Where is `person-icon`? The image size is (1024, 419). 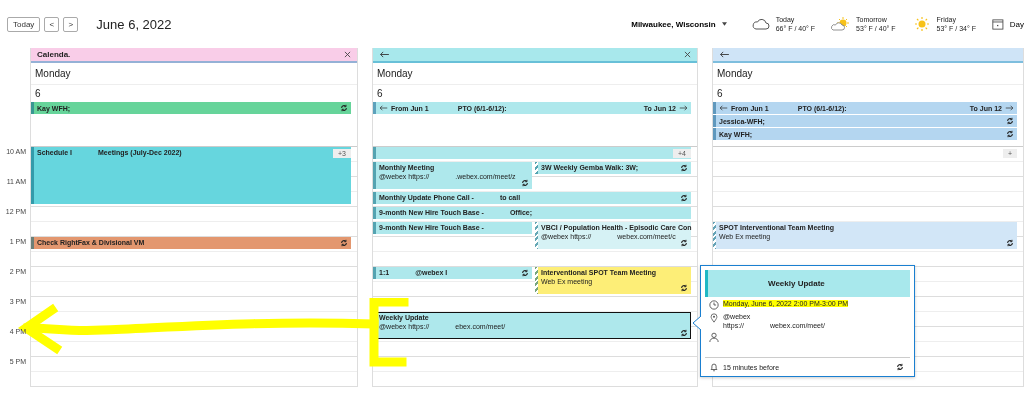
person-icon is located at coordinates (714, 337).